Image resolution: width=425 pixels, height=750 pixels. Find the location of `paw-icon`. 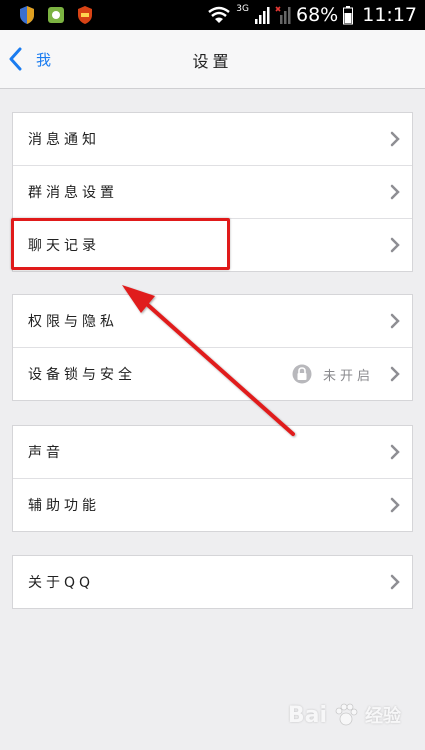

paw-icon is located at coordinates (346, 714).